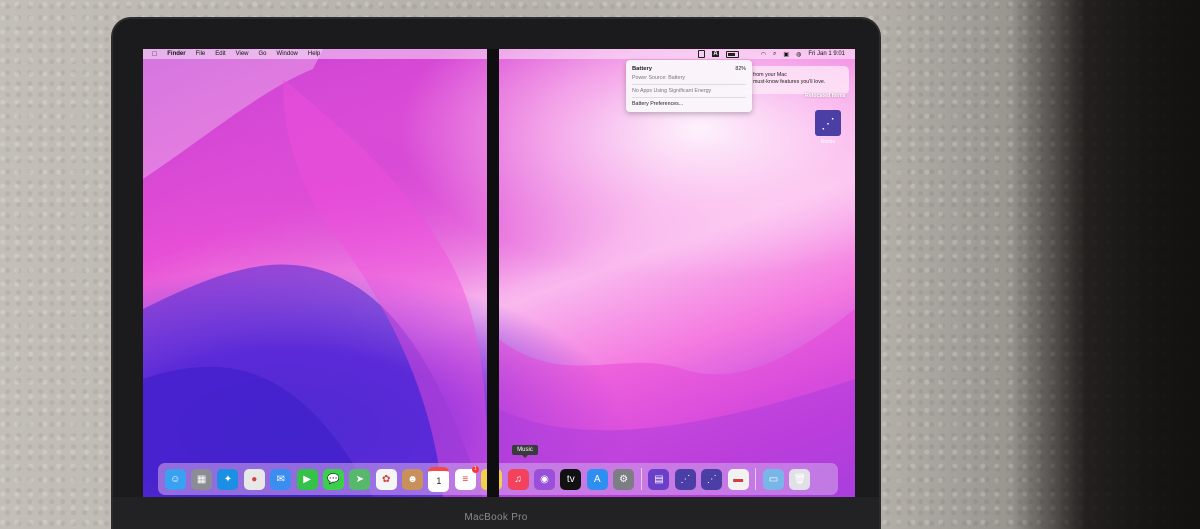  Describe the element at coordinates (715, 54) in the screenshot. I see `input-source-icon: A` at that location.